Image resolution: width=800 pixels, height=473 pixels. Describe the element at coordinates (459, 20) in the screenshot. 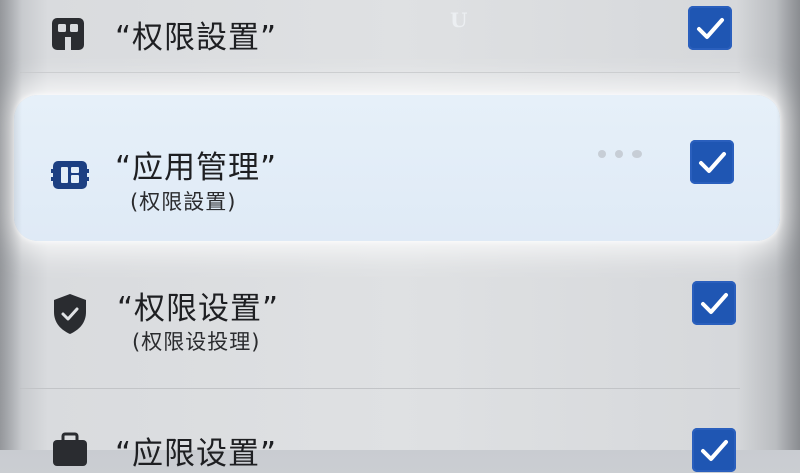

I see `watermark-logo: U` at that location.